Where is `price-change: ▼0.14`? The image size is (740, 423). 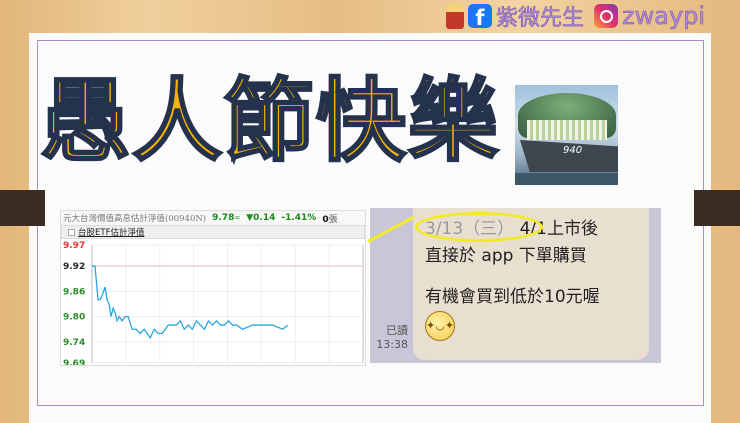
price-change: ▼0.14 is located at coordinates (261, 218).